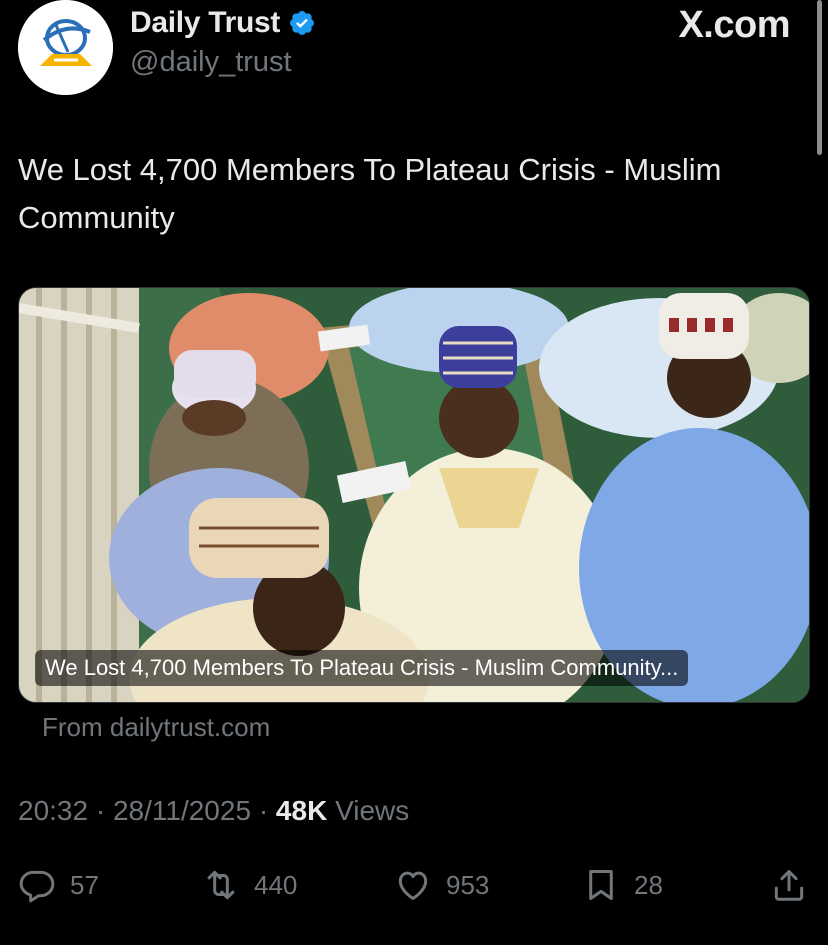  Describe the element at coordinates (156, 727) in the screenshot. I see `card-source: From dailytrust.com` at that location.